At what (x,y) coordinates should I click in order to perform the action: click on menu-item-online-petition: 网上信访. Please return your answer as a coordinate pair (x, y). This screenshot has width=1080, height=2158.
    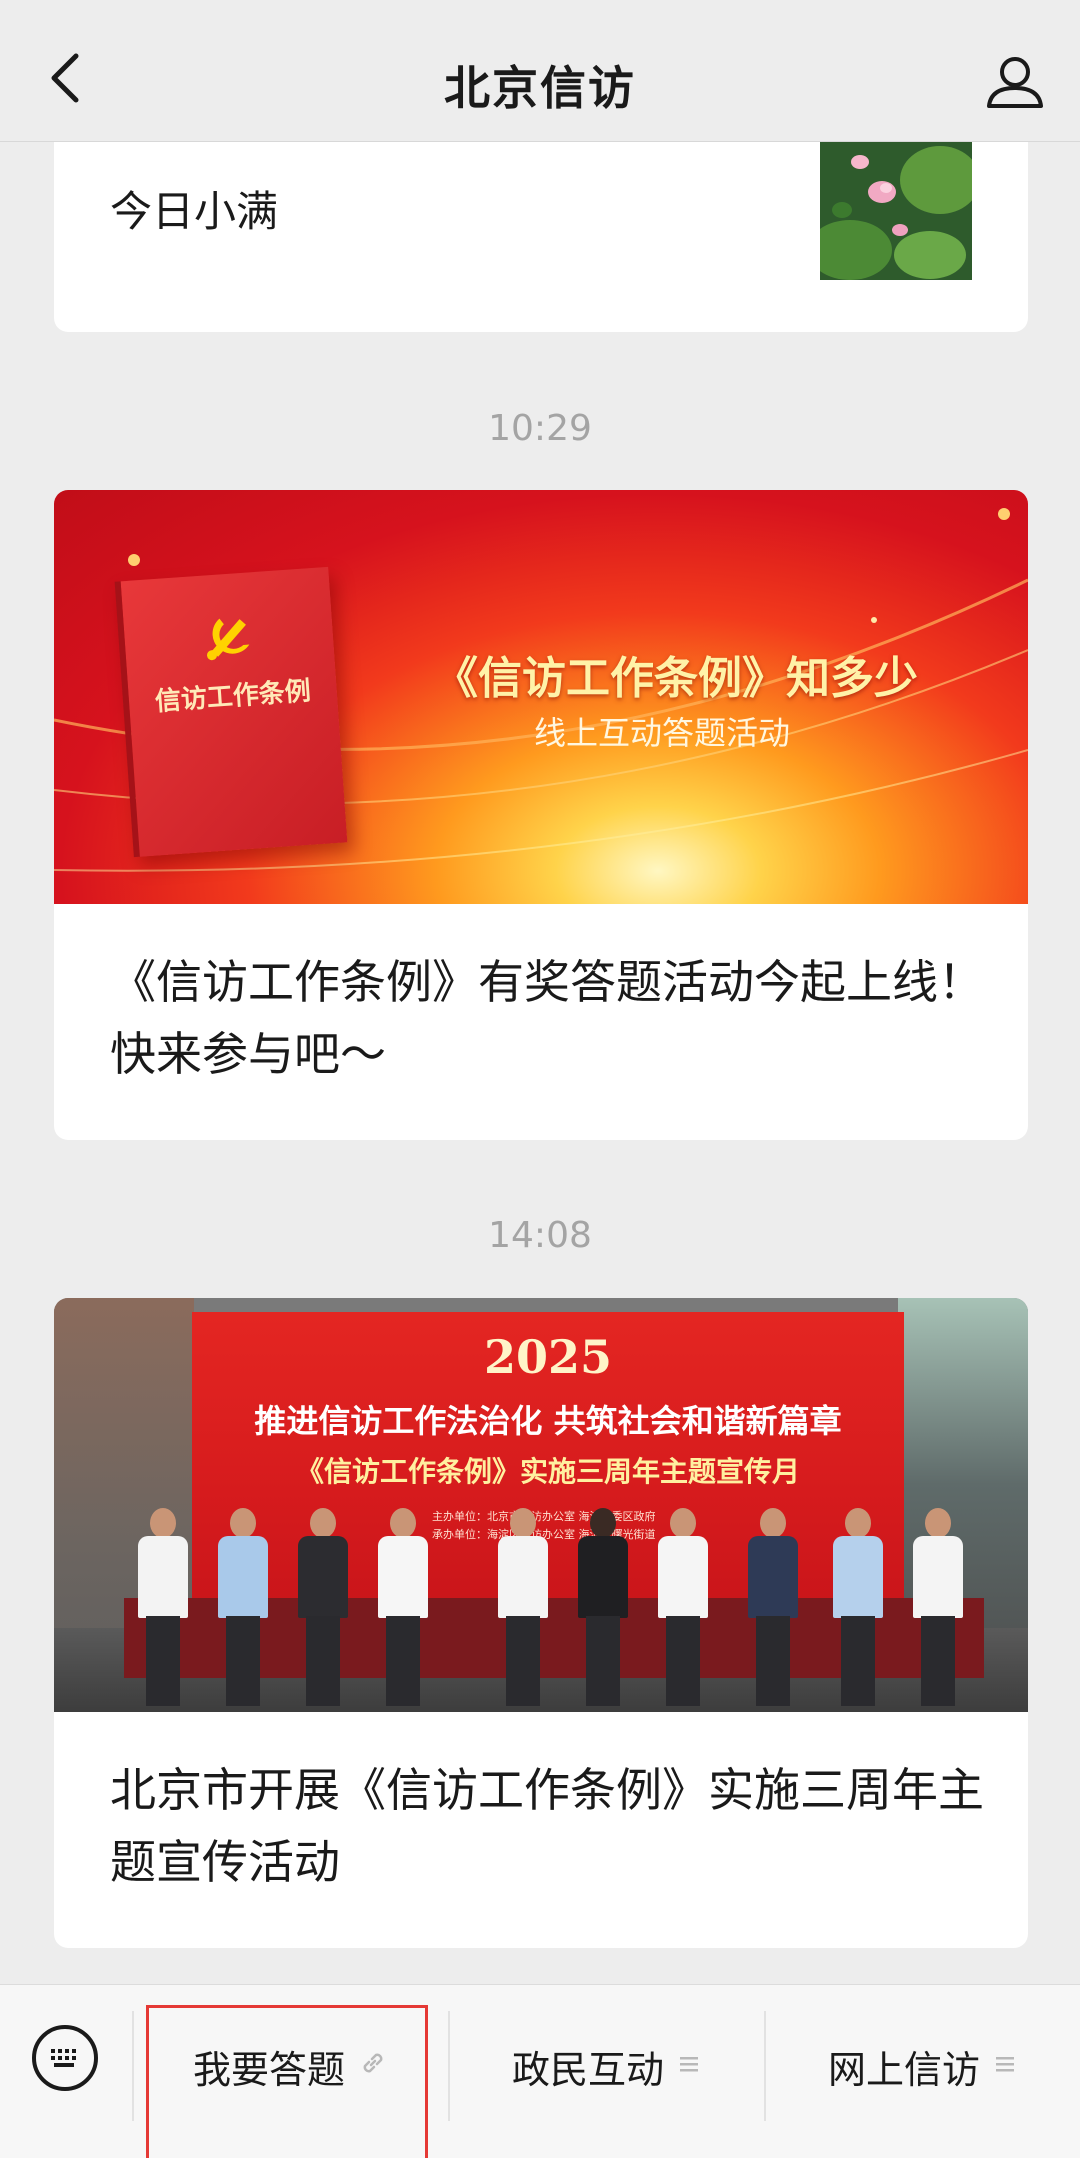
    Looking at the image, I should click on (922, 2066).